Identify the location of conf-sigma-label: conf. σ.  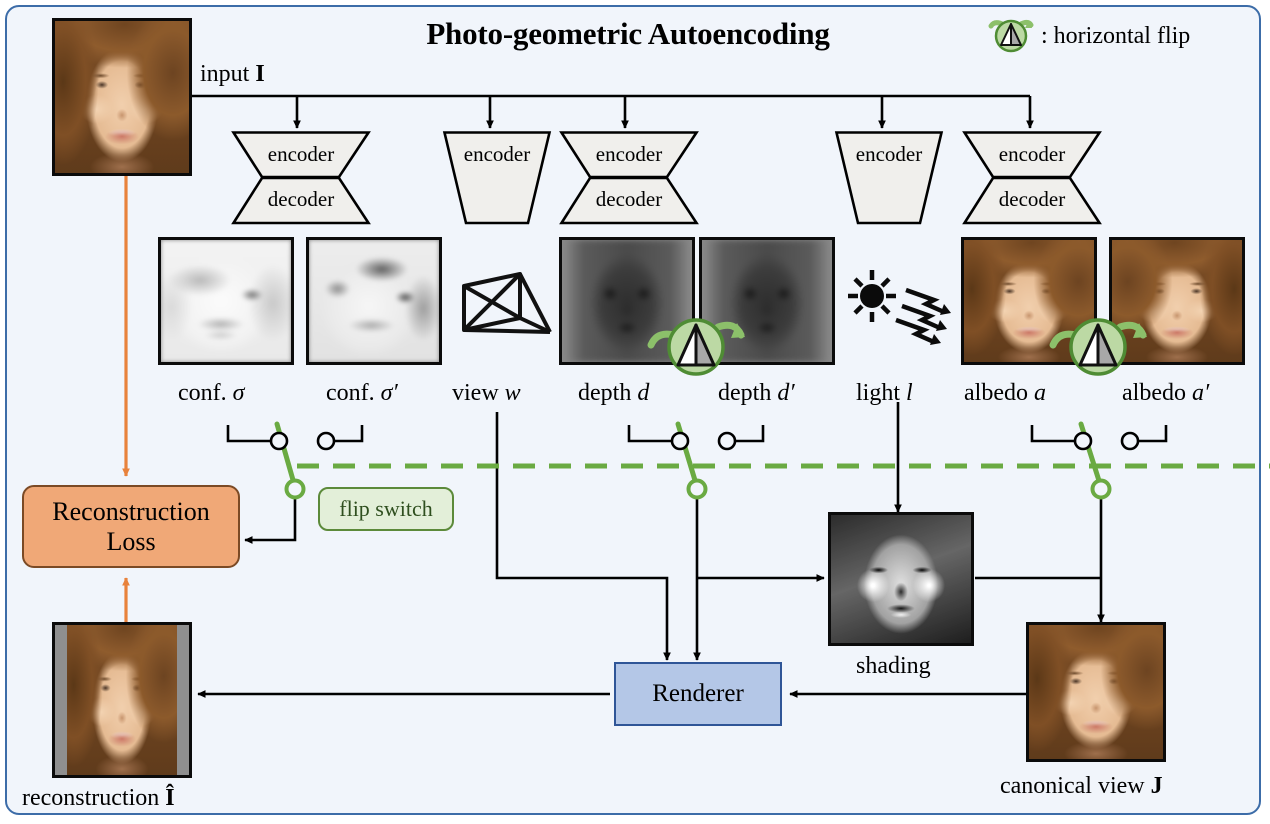
(211, 393).